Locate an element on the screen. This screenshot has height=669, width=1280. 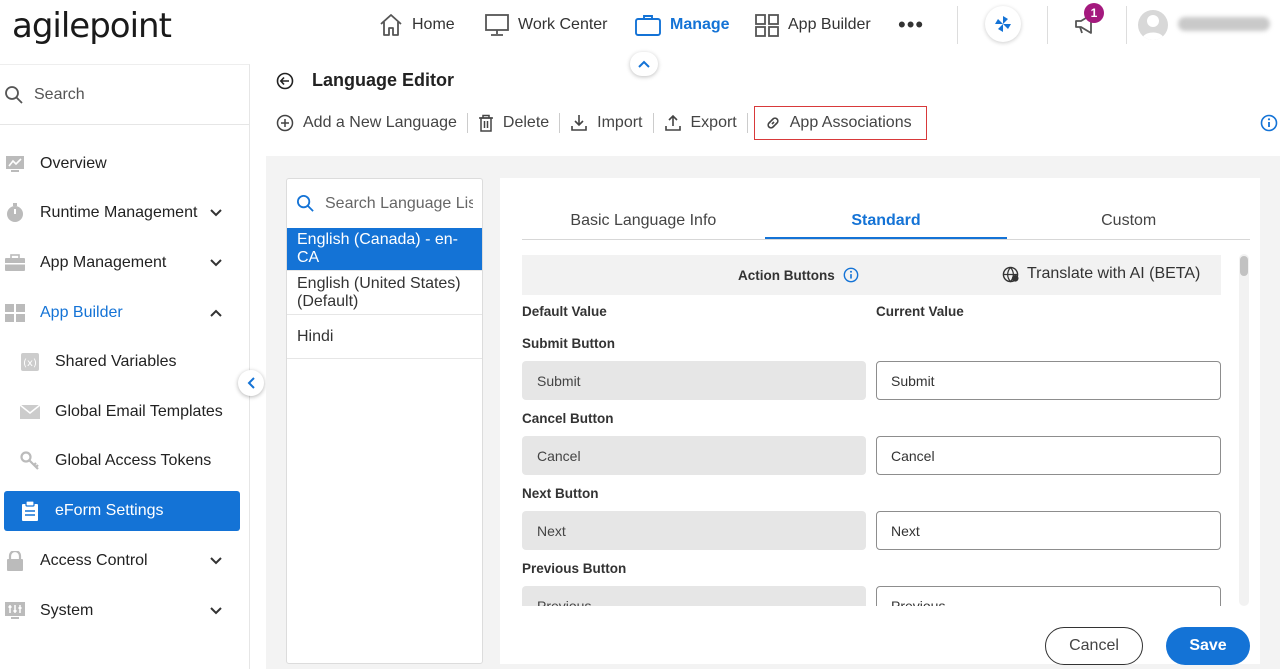
variable-icon: (x) is located at coordinates (30, 362).